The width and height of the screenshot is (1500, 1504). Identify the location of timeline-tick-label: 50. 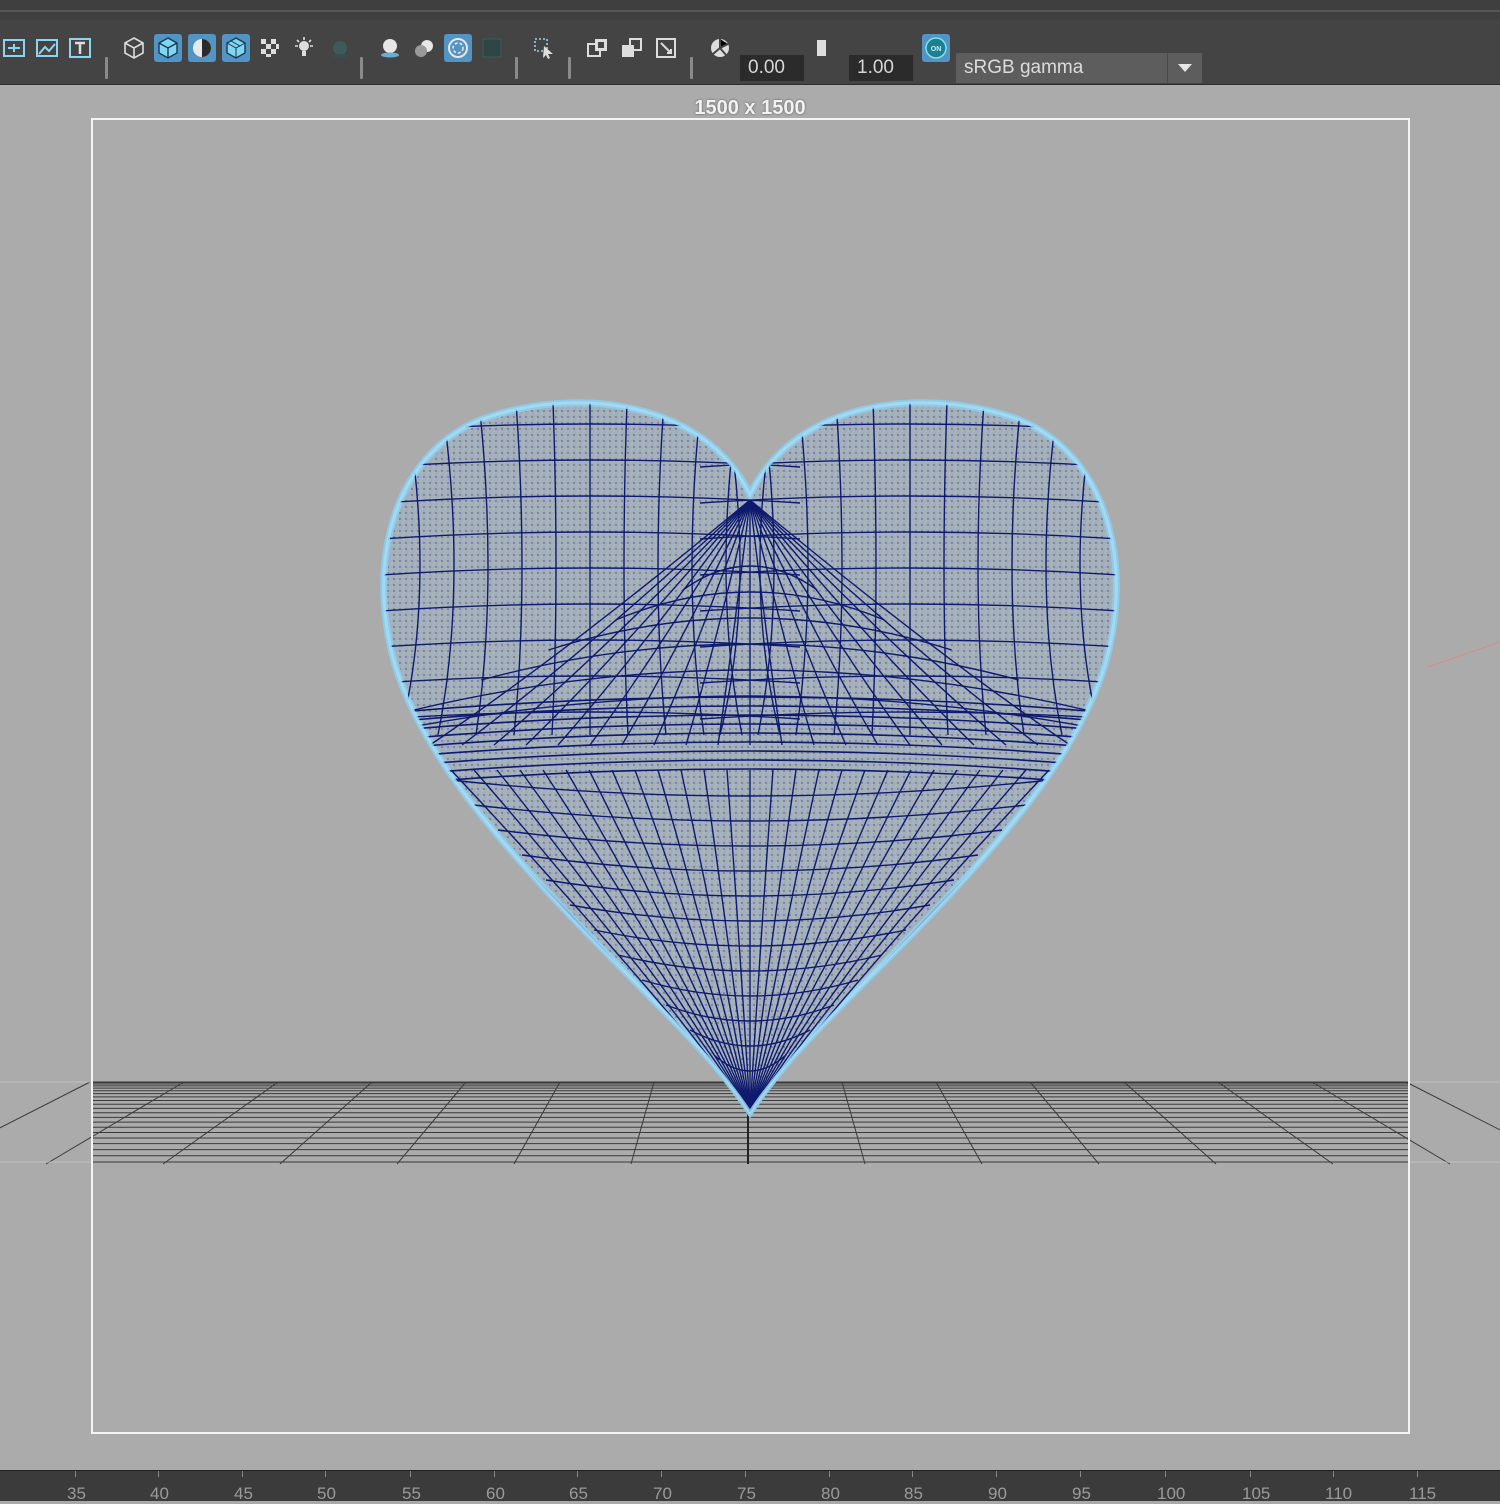
(326, 1493).